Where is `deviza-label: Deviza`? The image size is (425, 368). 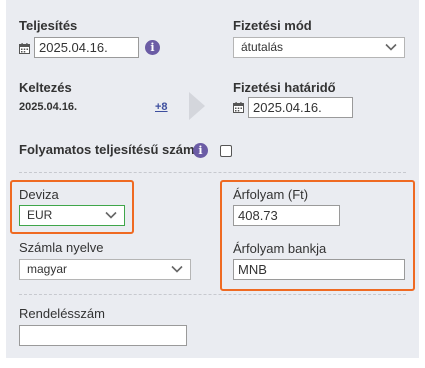
deviza-label: Deviza is located at coordinates (39, 194).